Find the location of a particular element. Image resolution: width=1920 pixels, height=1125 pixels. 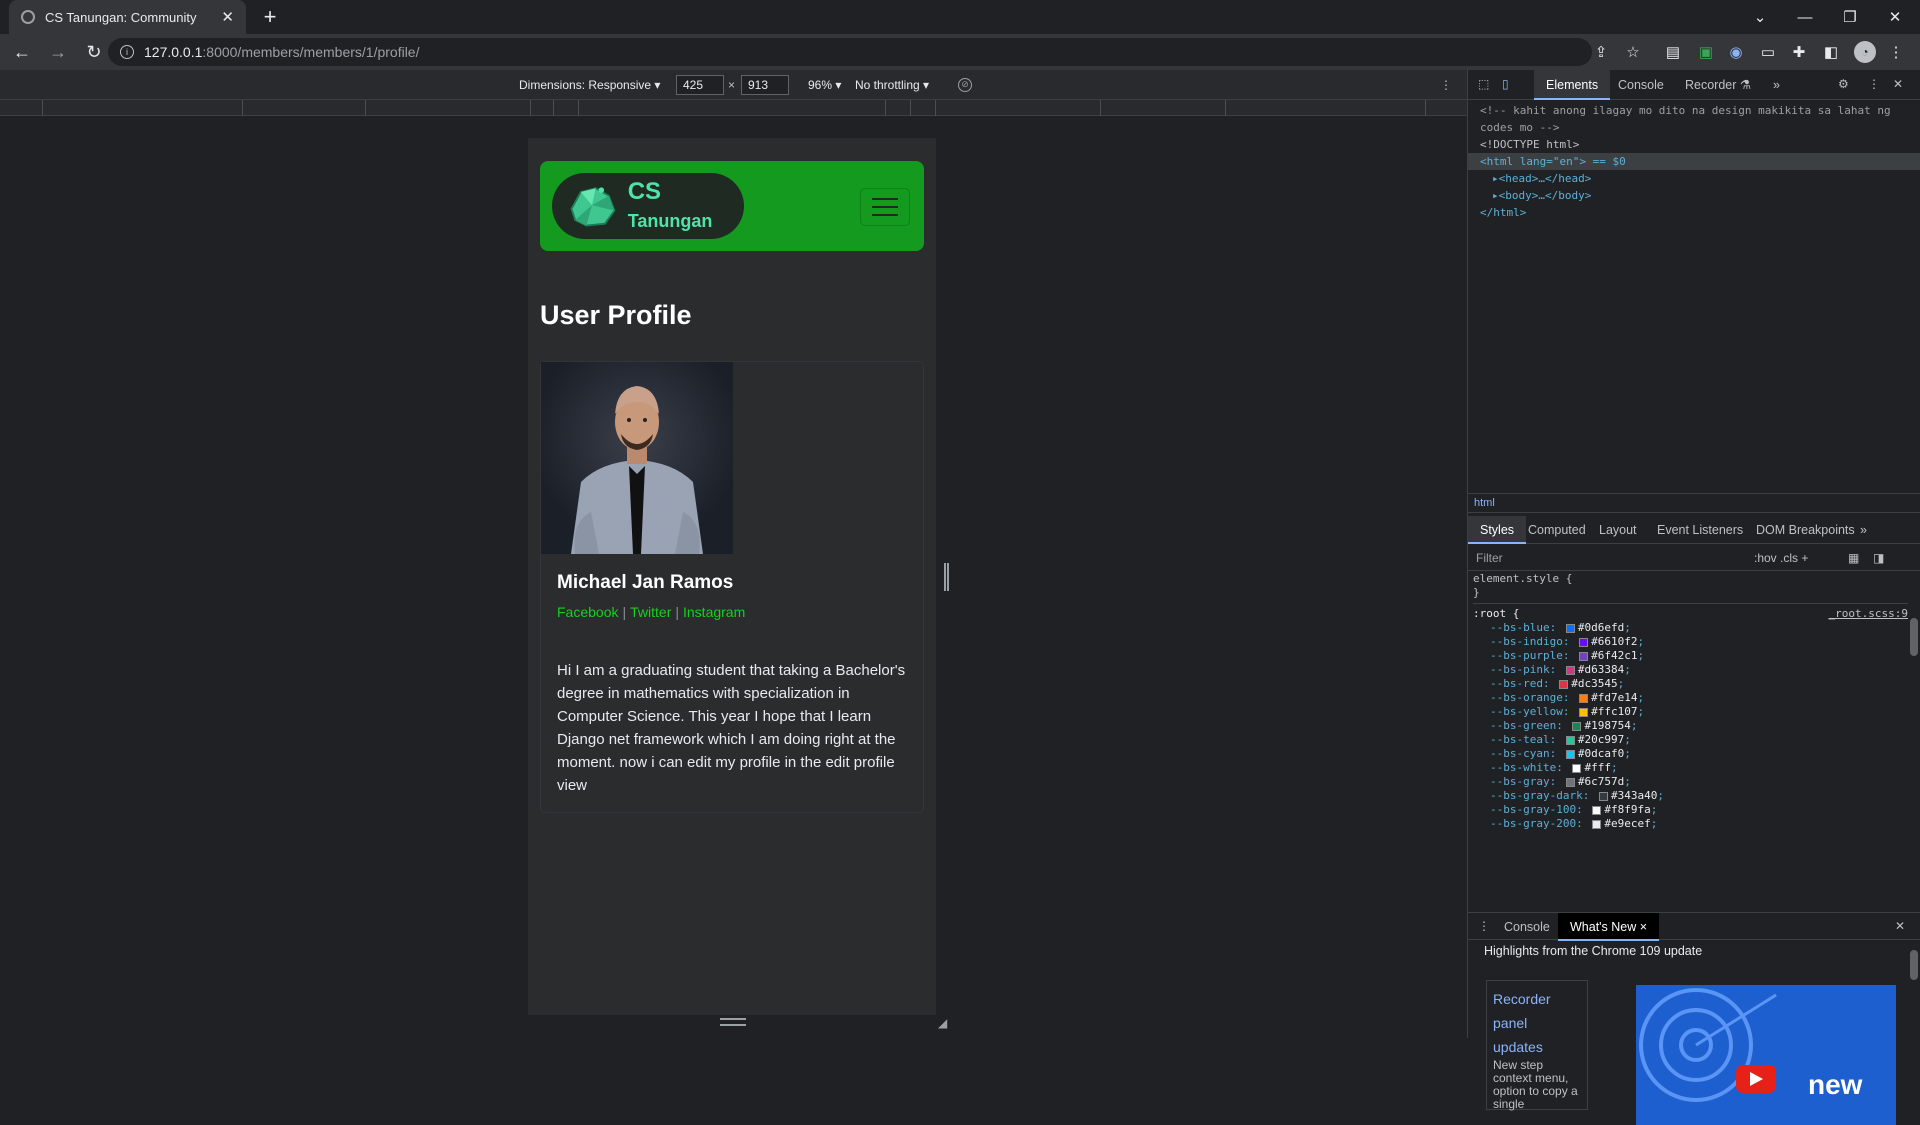

extension-window-icon: ▭ is located at coordinates (1768, 52).